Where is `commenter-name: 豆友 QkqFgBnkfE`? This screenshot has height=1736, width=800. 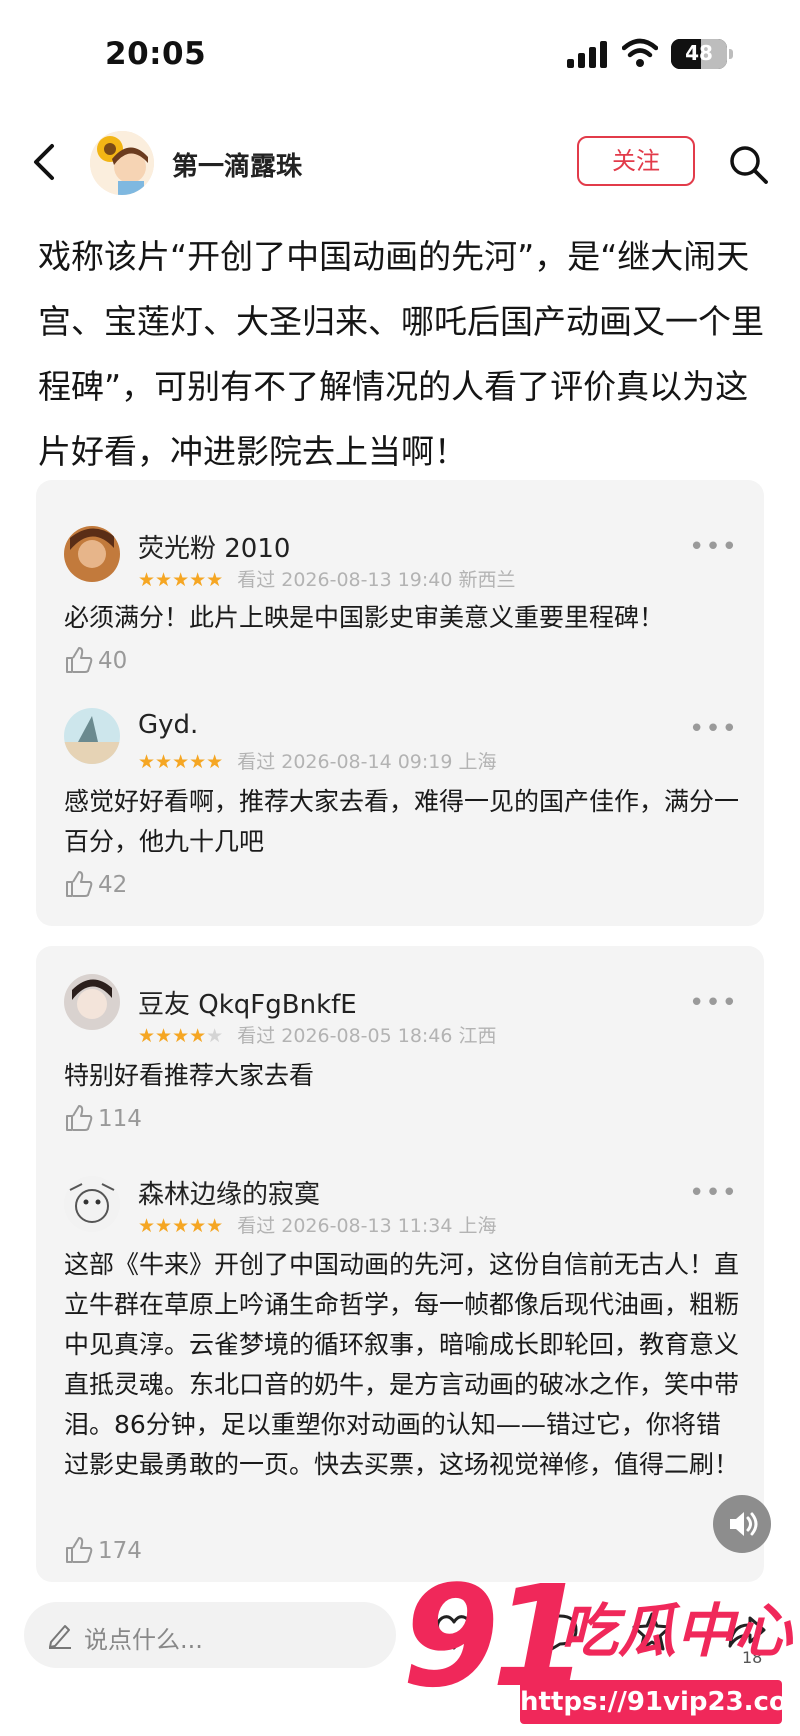
commenter-name: 豆友 QkqFgBnkfE is located at coordinates (247, 1002).